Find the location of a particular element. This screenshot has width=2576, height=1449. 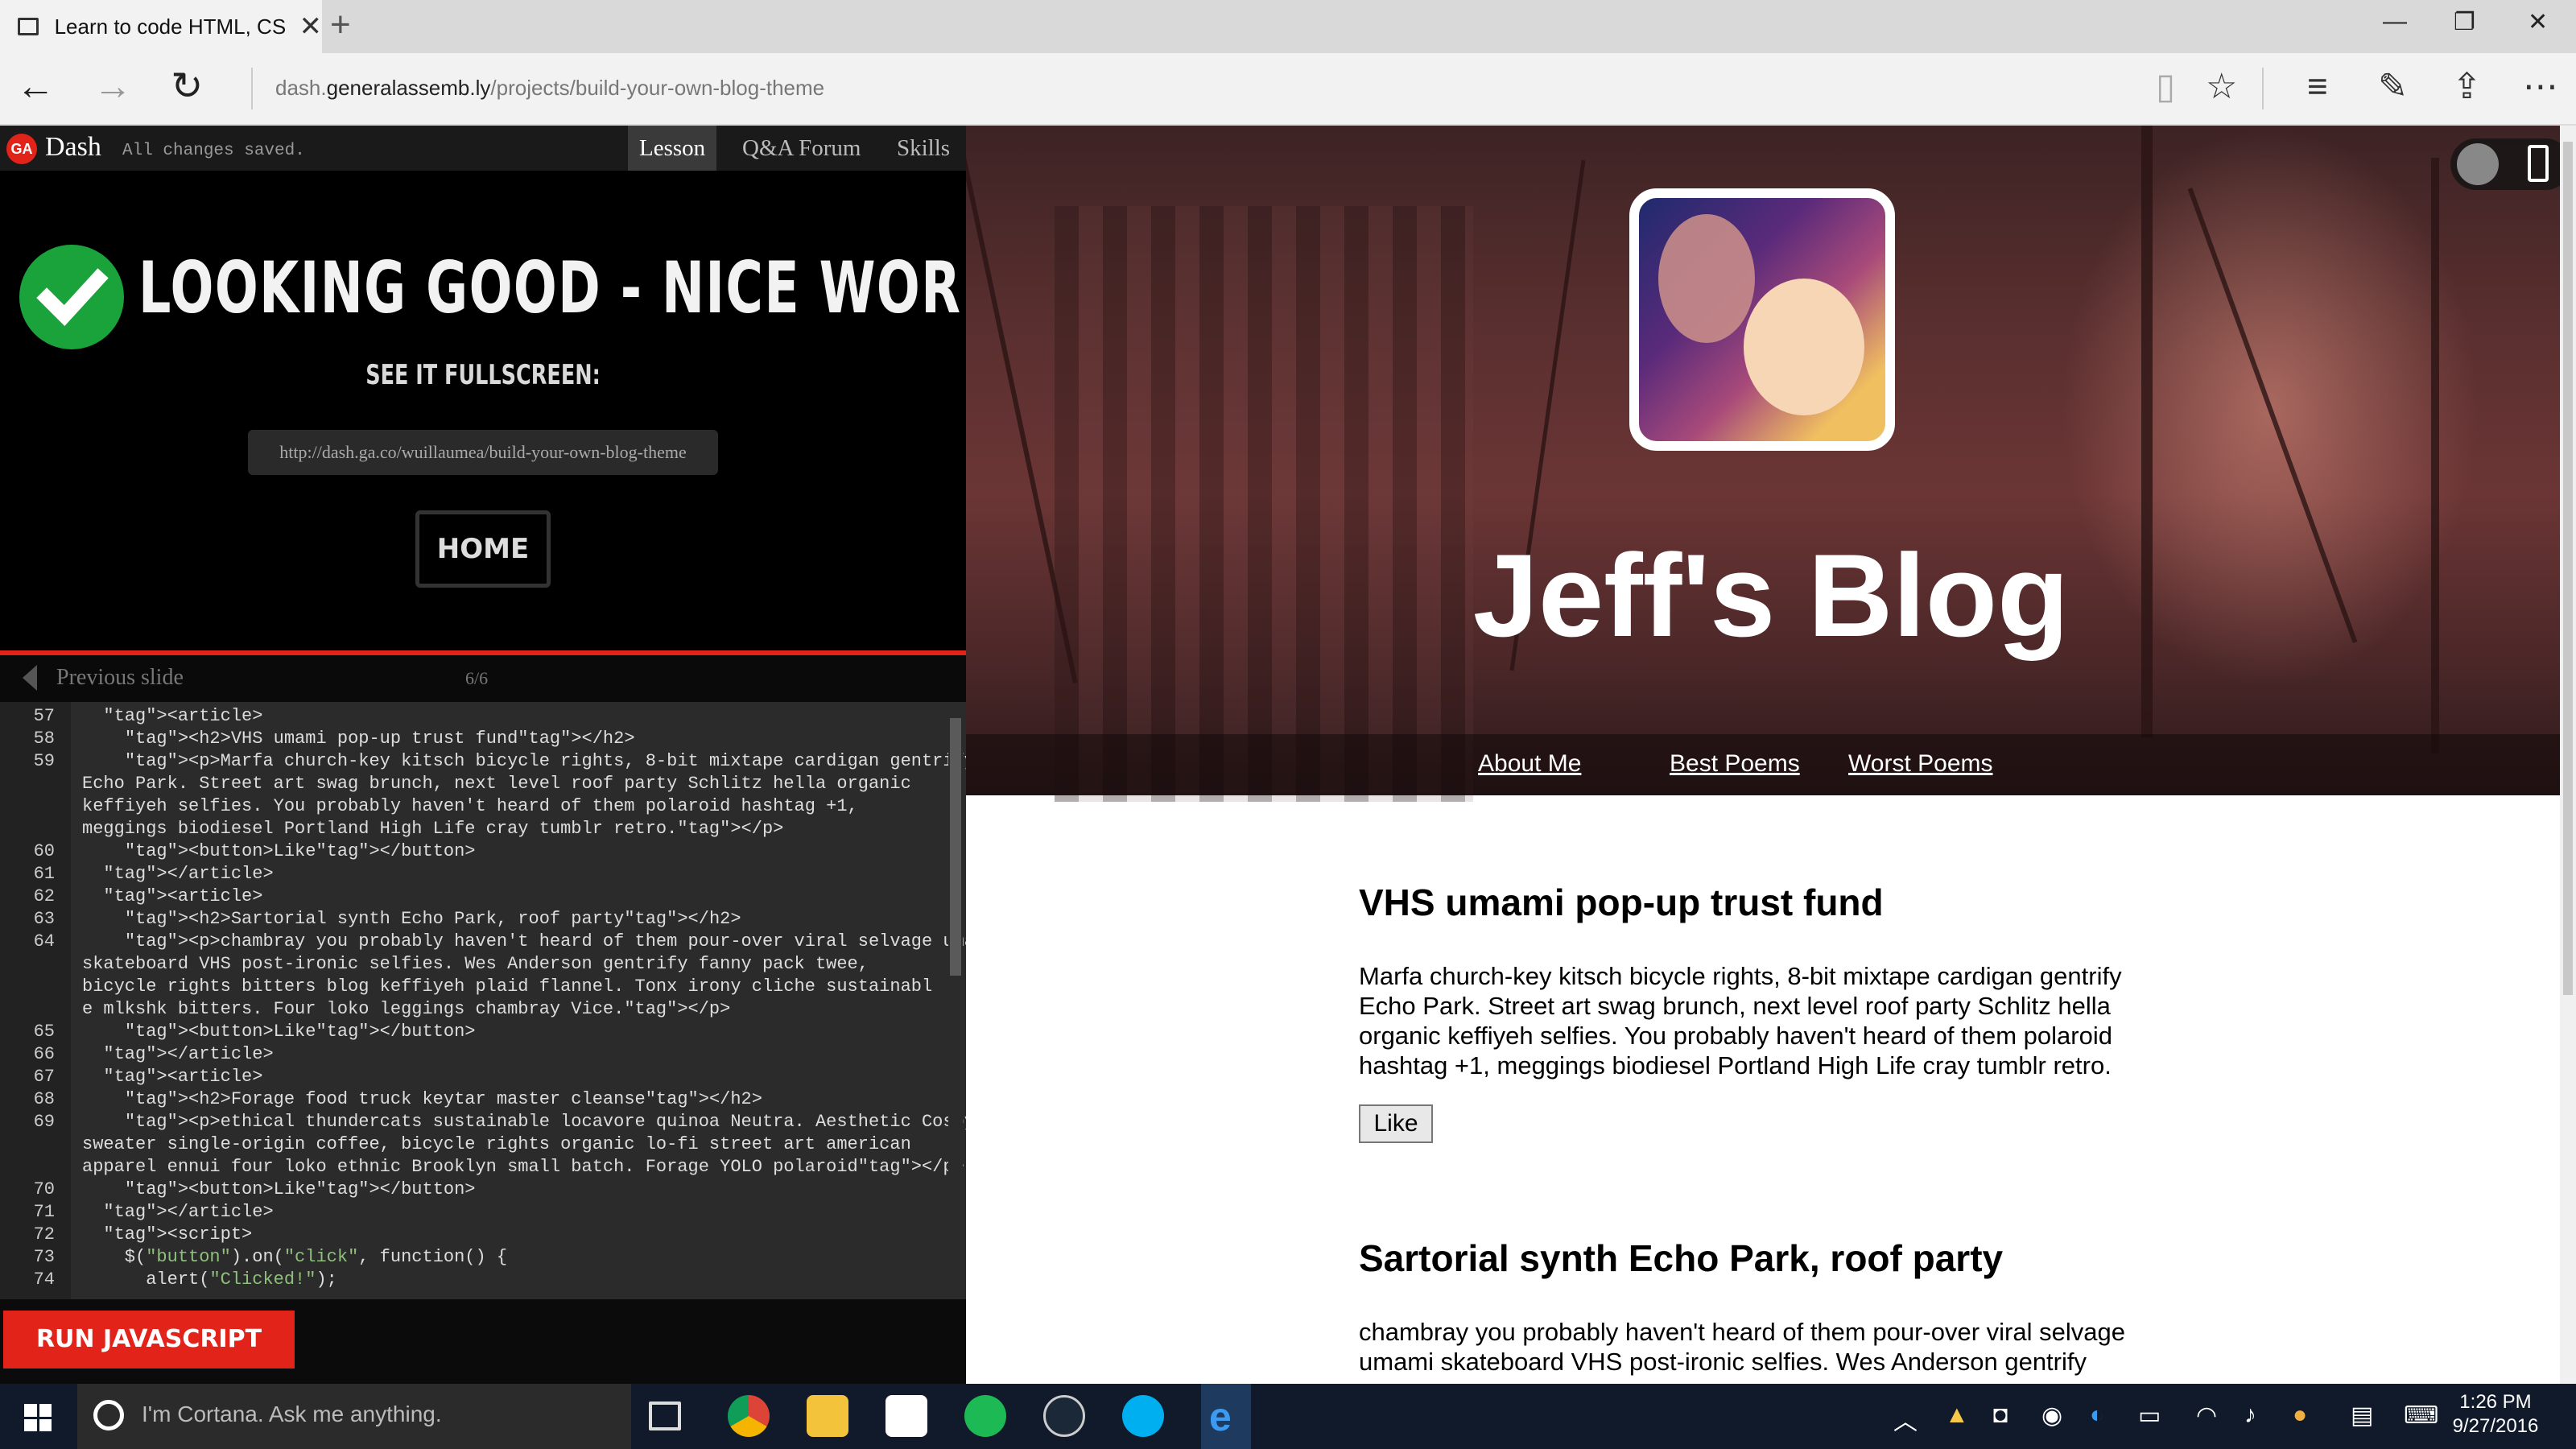

nav-about-me: About Me is located at coordinates (1529, 764).